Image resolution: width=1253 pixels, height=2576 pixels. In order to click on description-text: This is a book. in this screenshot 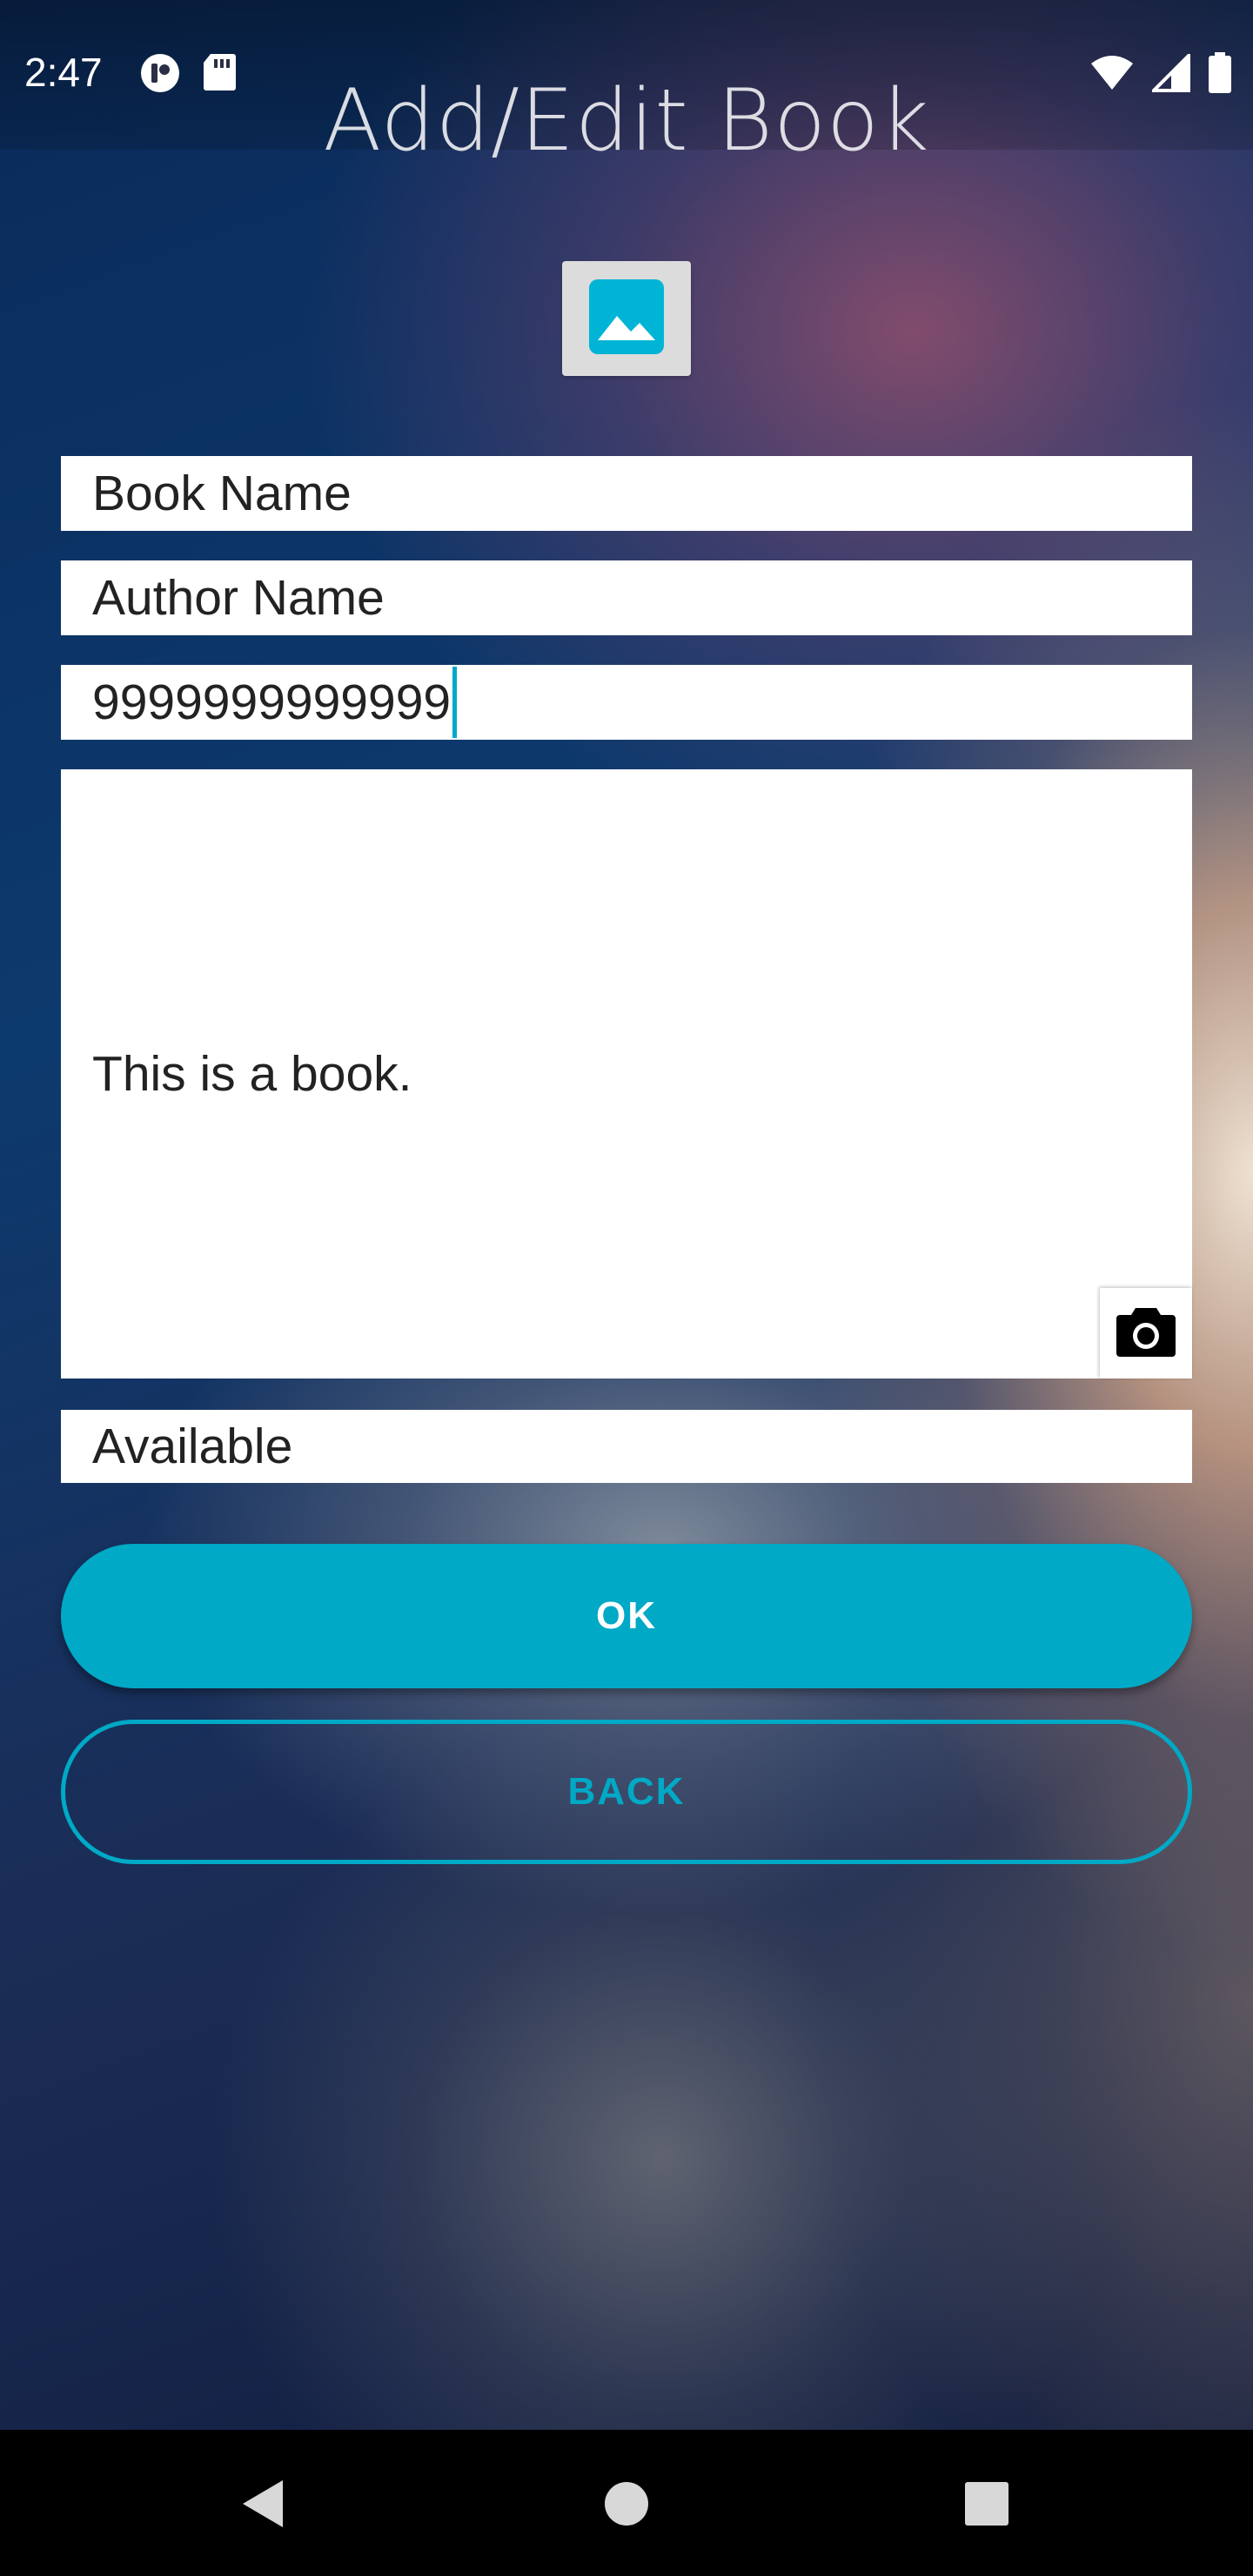, I will do `click(252, 1074)`.